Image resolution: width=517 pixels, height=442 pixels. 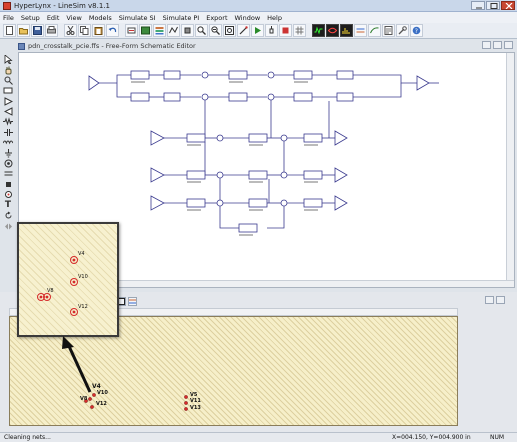 I want to click on window-controls, so click(x=493, y=5).